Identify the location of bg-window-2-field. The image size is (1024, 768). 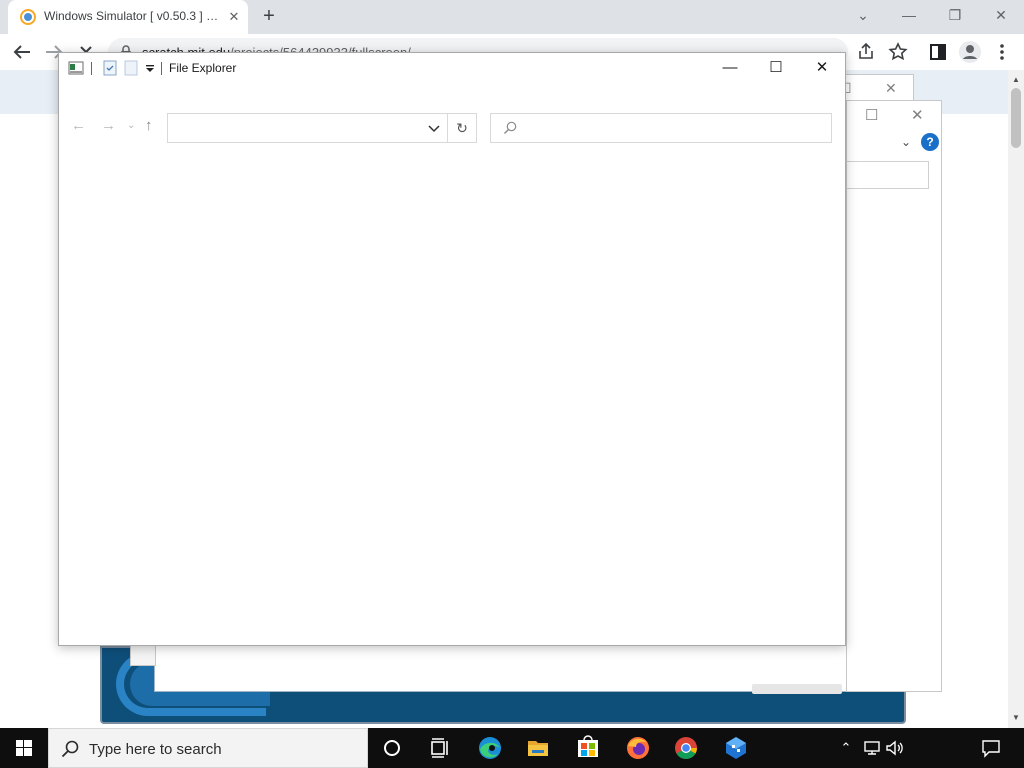
(887, 175).